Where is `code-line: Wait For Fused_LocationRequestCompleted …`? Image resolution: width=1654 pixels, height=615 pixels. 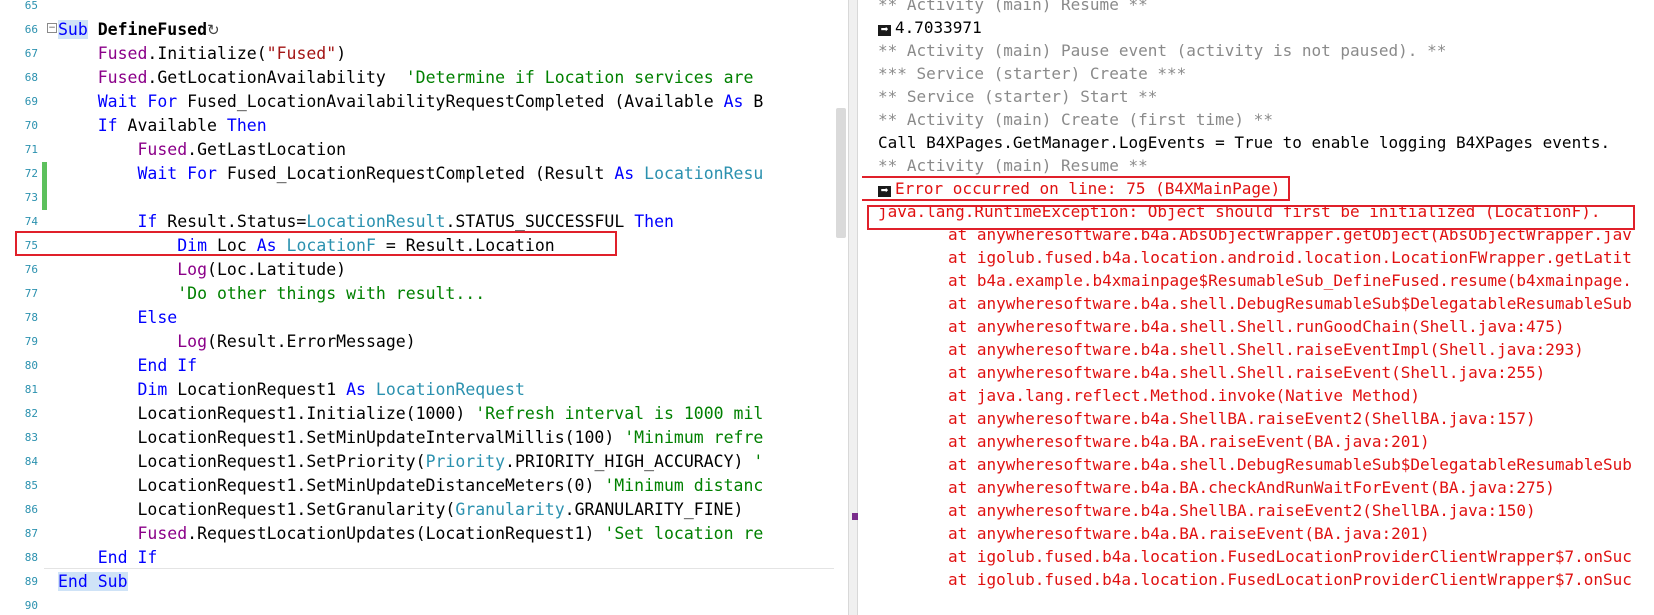
code-line: Wait For Fused_LocationRequestCompleted … is located at coordinates (410, 174).